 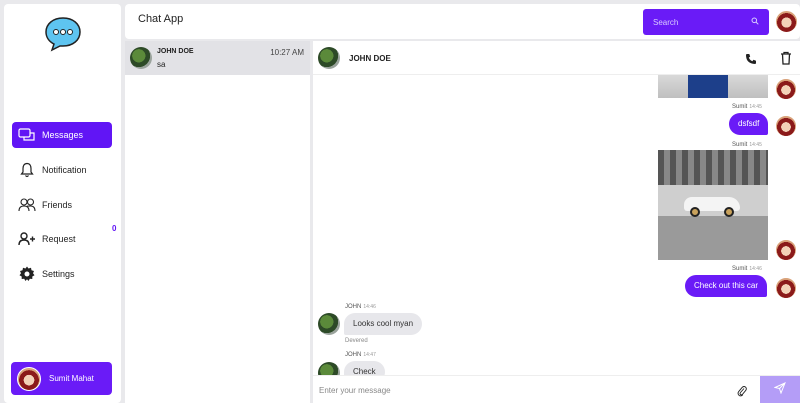 I want to click on send-button, so click(x=780, y=389).